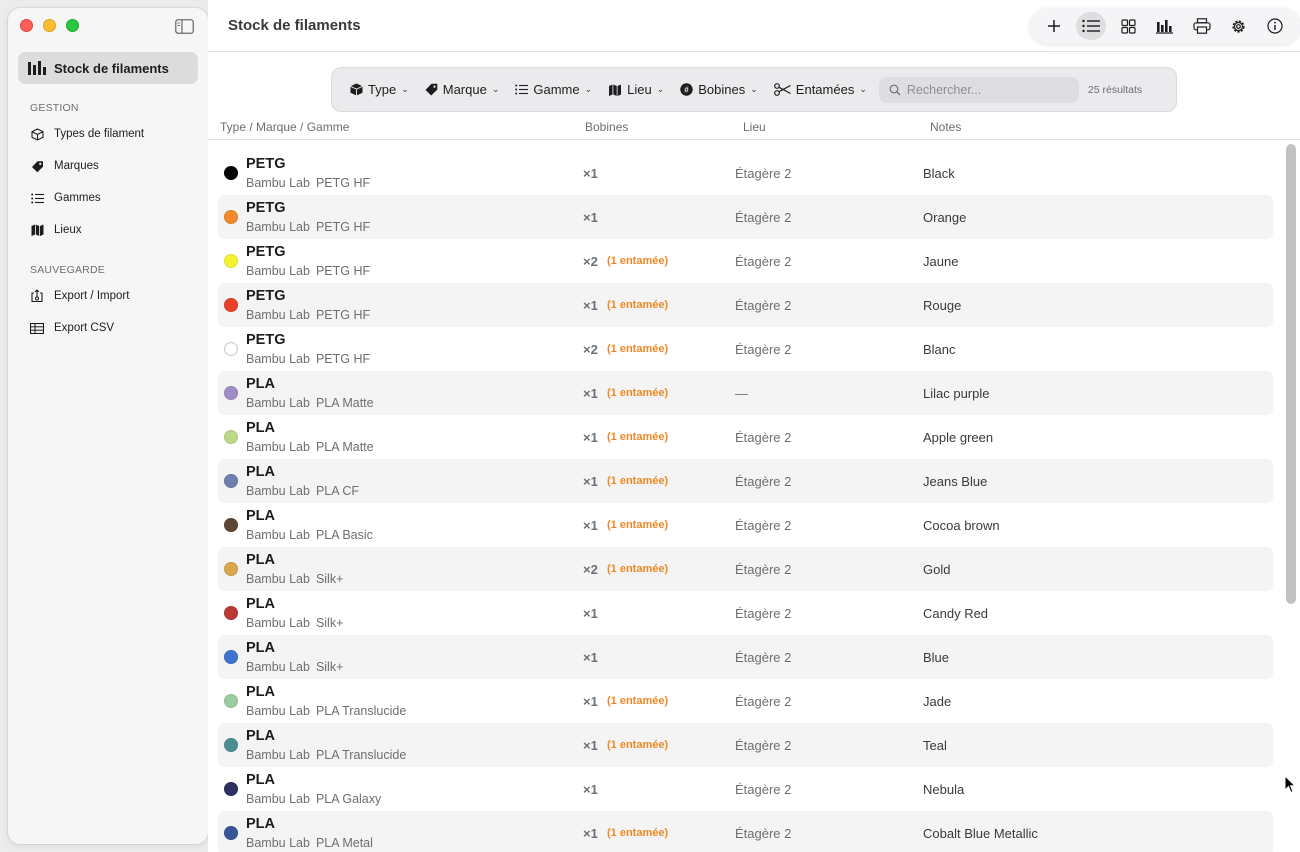 Image resolution: width=1300 pixels, height=852 pixels. What do you see at coordinates (945, 127) in the screenshot?
I see `column-header-notes: Notes` at bounding box center [945, 127].